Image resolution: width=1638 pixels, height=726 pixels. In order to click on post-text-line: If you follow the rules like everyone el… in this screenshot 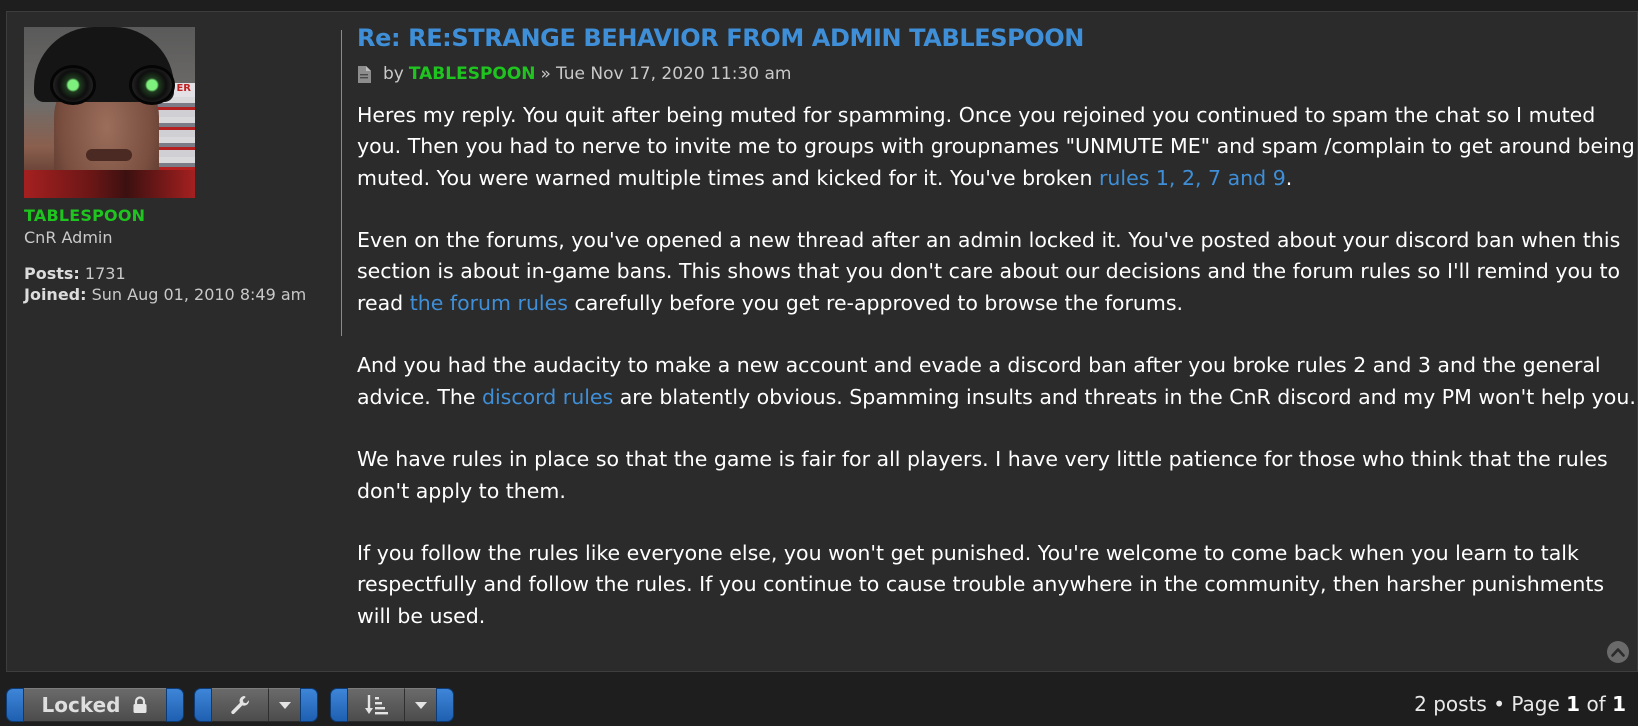, I will do `click(968, 553)`.